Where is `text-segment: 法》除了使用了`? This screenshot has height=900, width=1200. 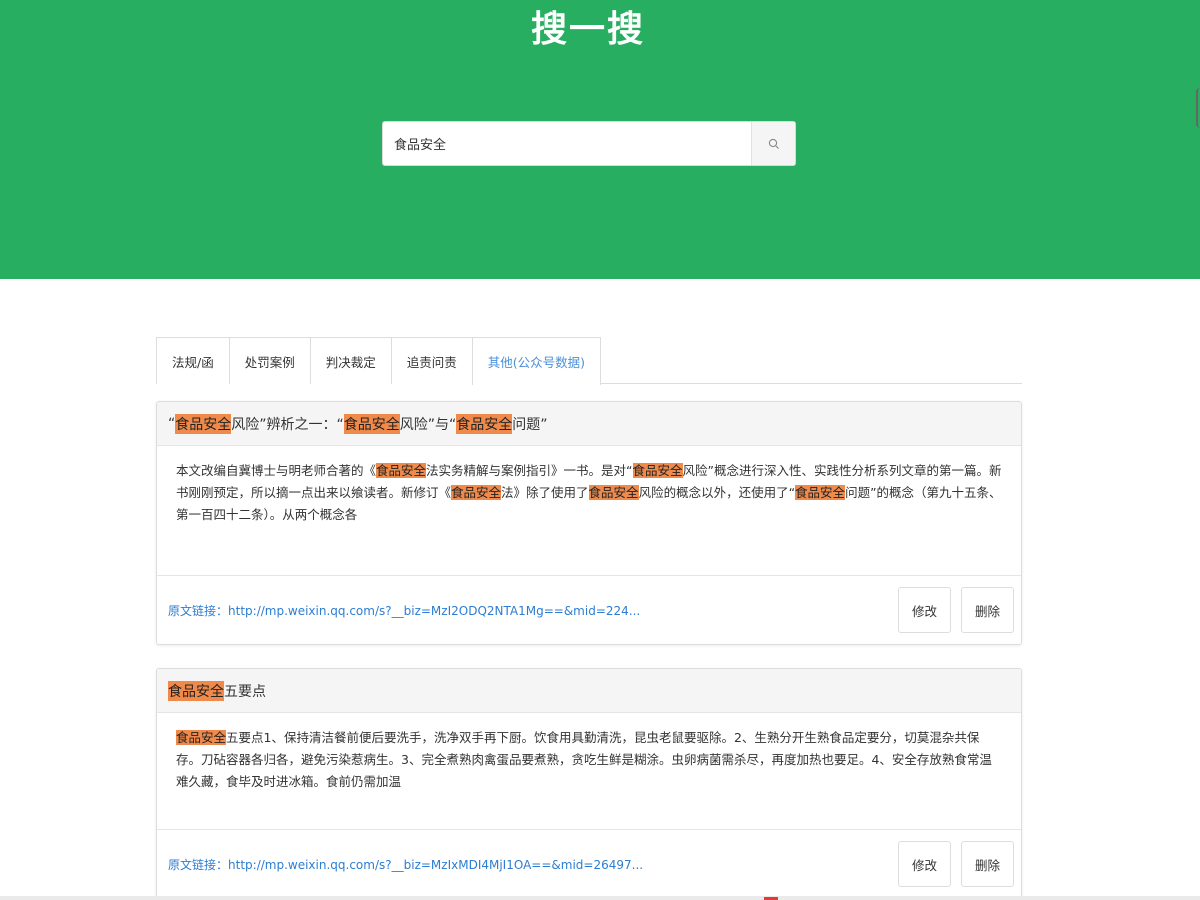 text-segment: 法》除了使用了 is located at coordinates (545, 492).